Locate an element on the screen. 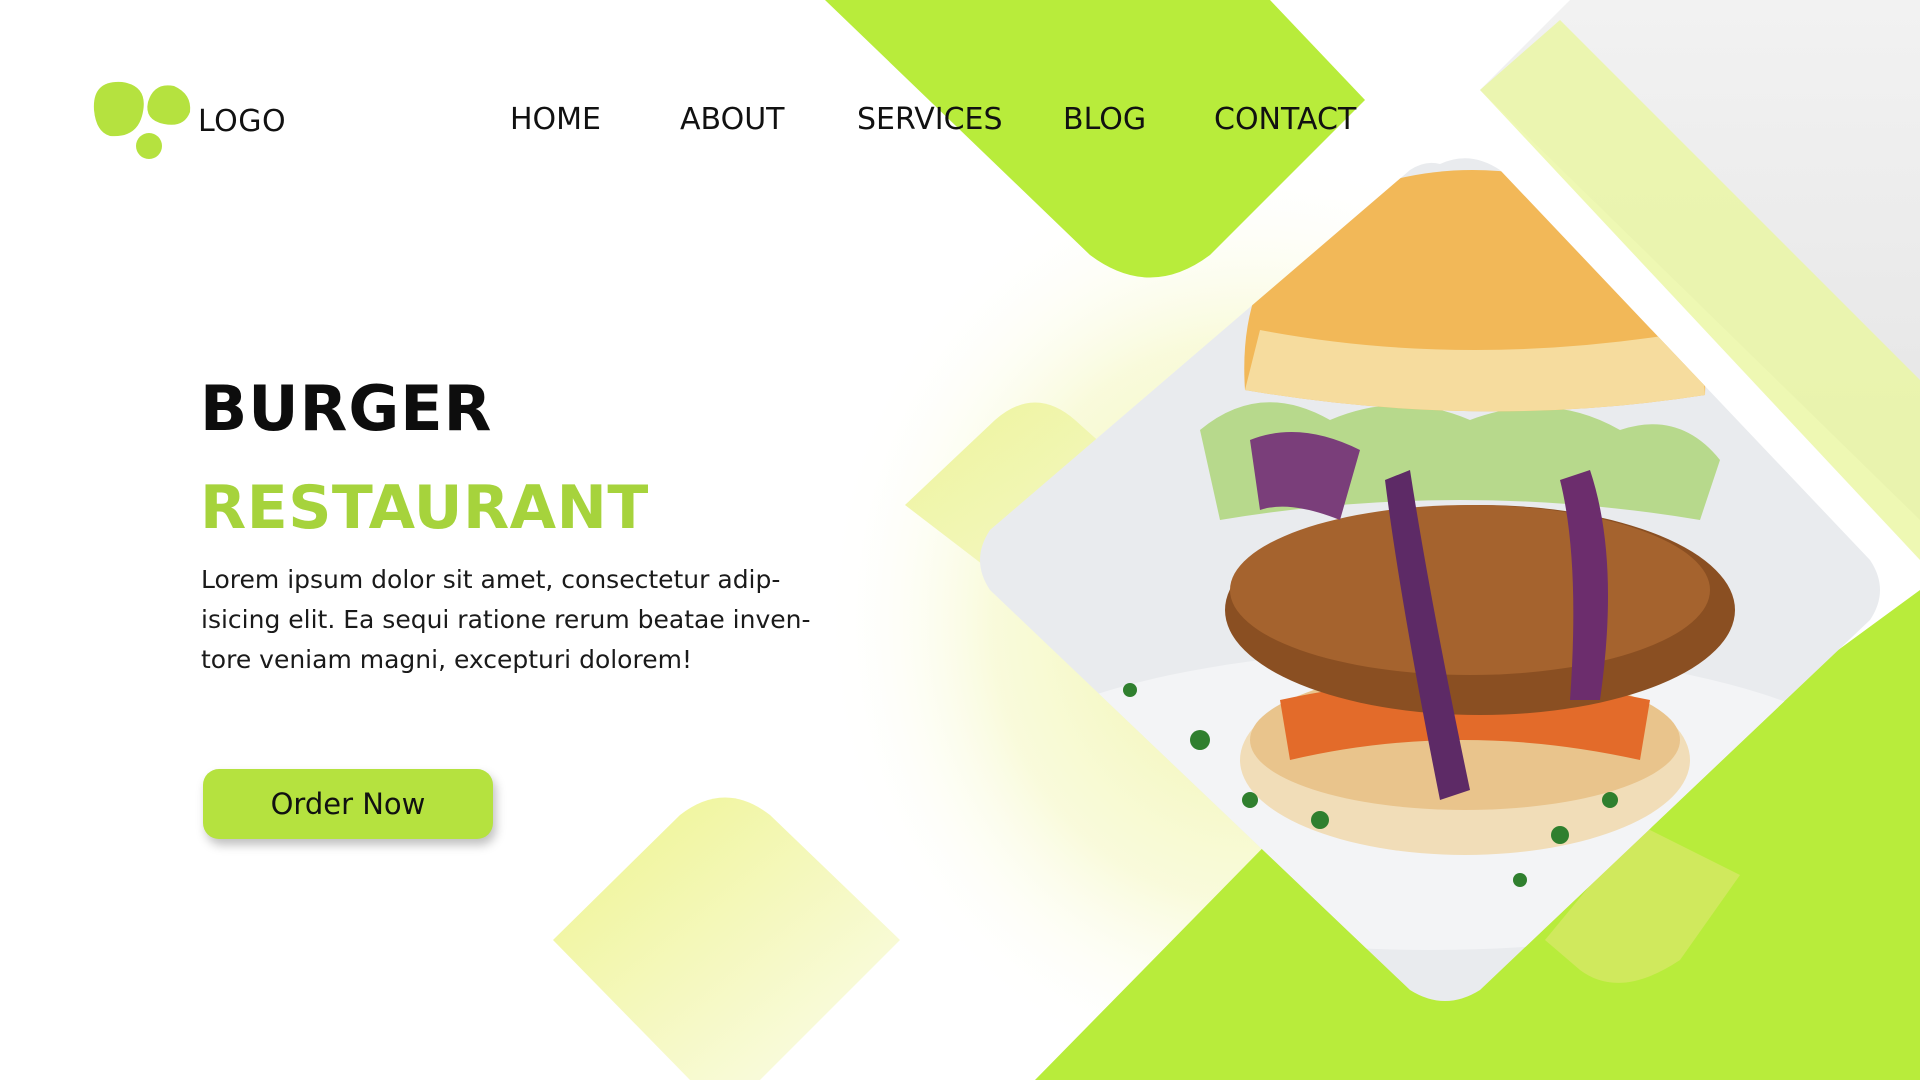  nav-about: ABOUT is located at coordinates (732, 119).